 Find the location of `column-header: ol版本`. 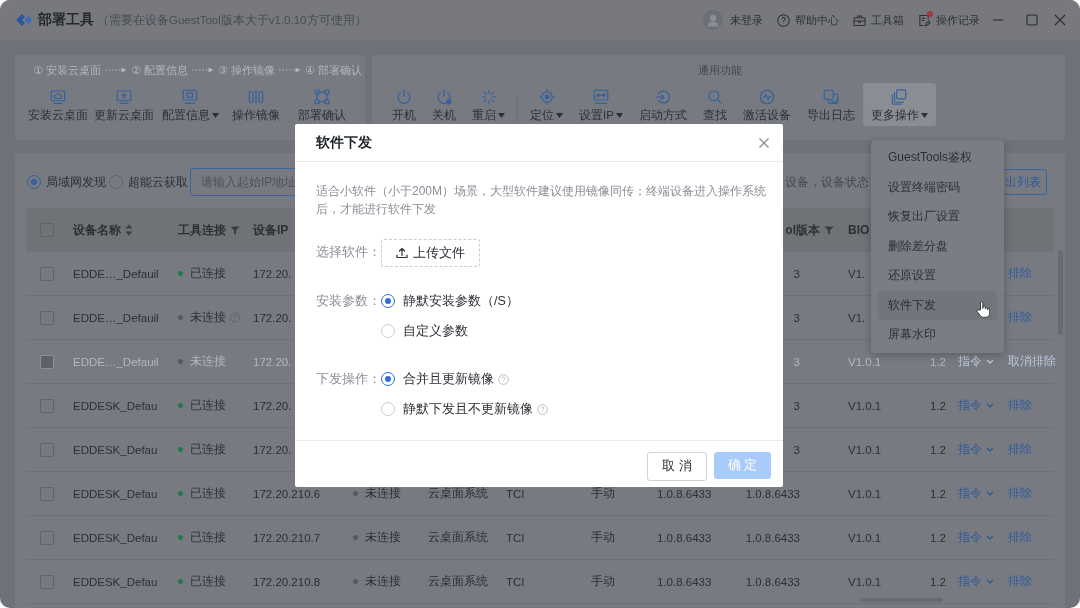

column-header: ol版本 is located at coordinates (802, 230).